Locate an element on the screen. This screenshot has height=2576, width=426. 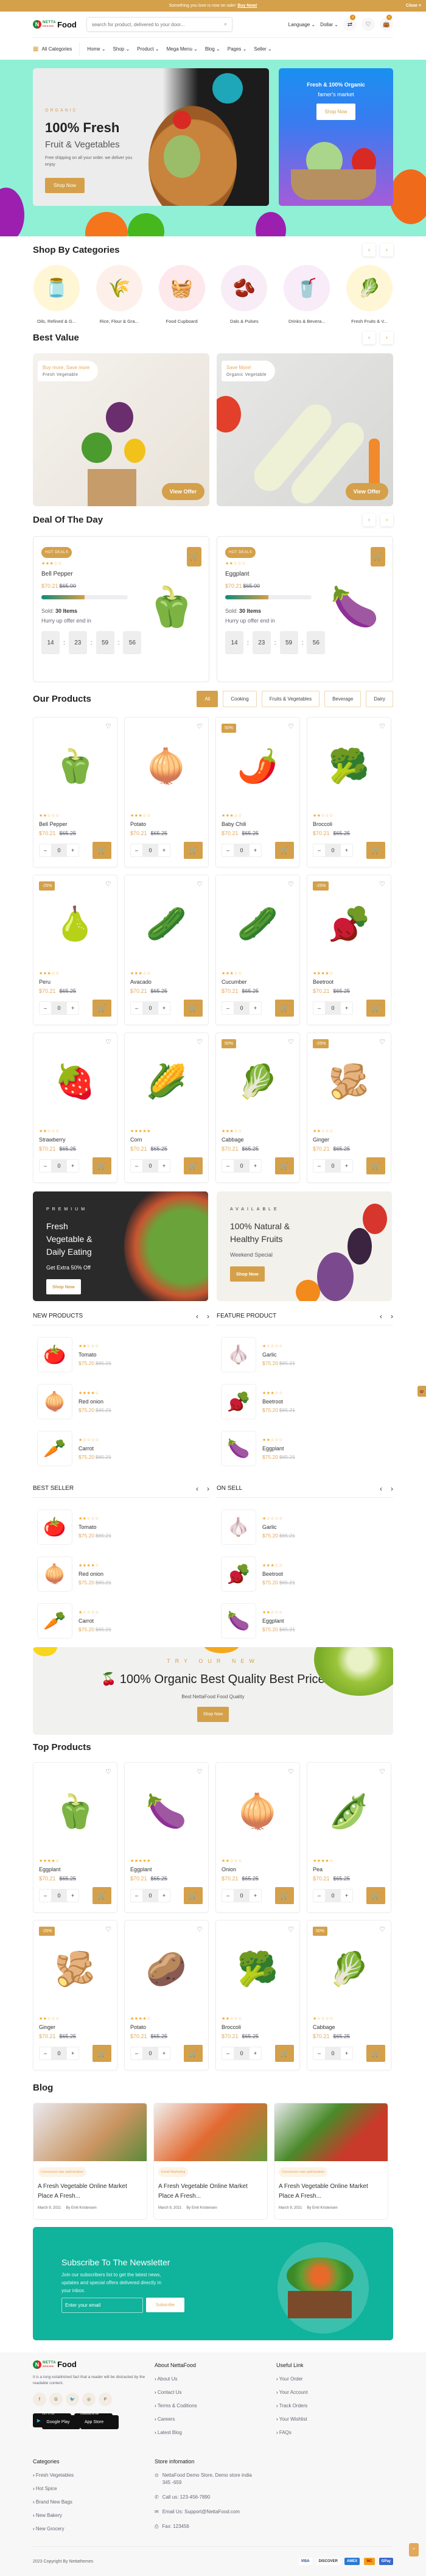
logo: N NETTA DESIGN Food is located at coordinates (55, 24).